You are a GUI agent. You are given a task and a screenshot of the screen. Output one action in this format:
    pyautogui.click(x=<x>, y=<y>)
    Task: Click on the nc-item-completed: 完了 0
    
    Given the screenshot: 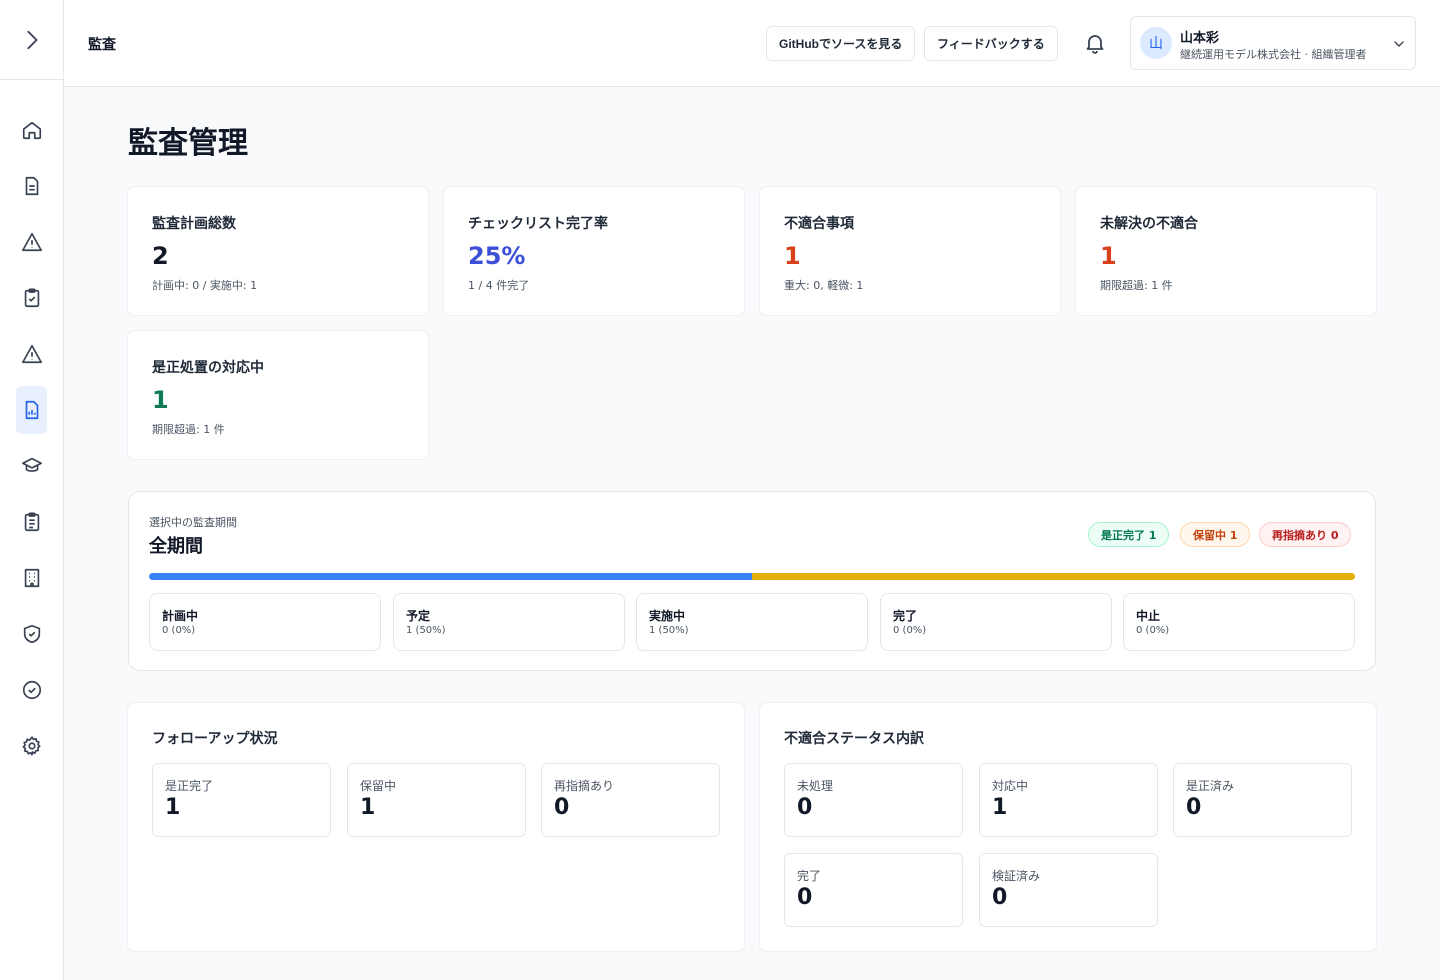 What is the action you would take?
    pyautogui.click(x=873, y=890)
    